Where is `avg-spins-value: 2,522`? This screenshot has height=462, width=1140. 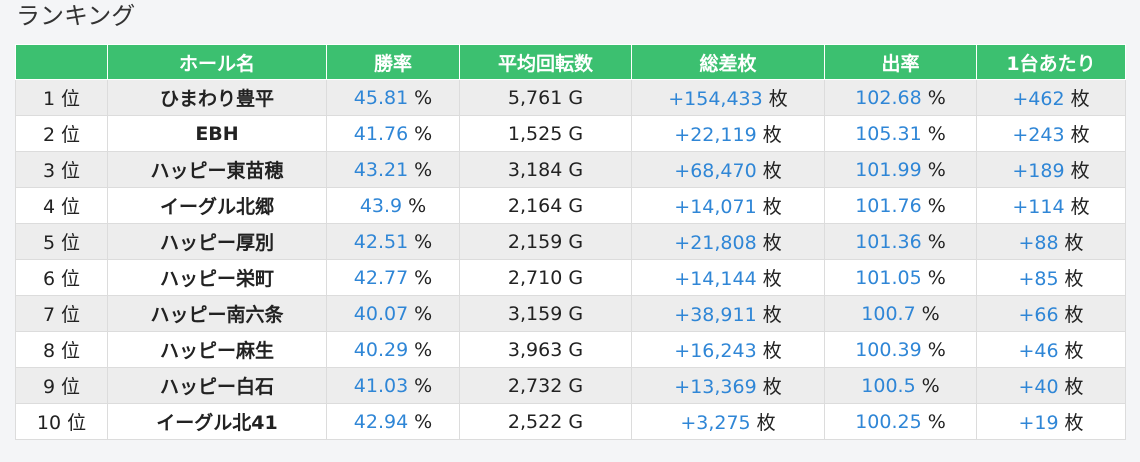
avg-spins-value: 2,522 is located at coordinates (535, 421).